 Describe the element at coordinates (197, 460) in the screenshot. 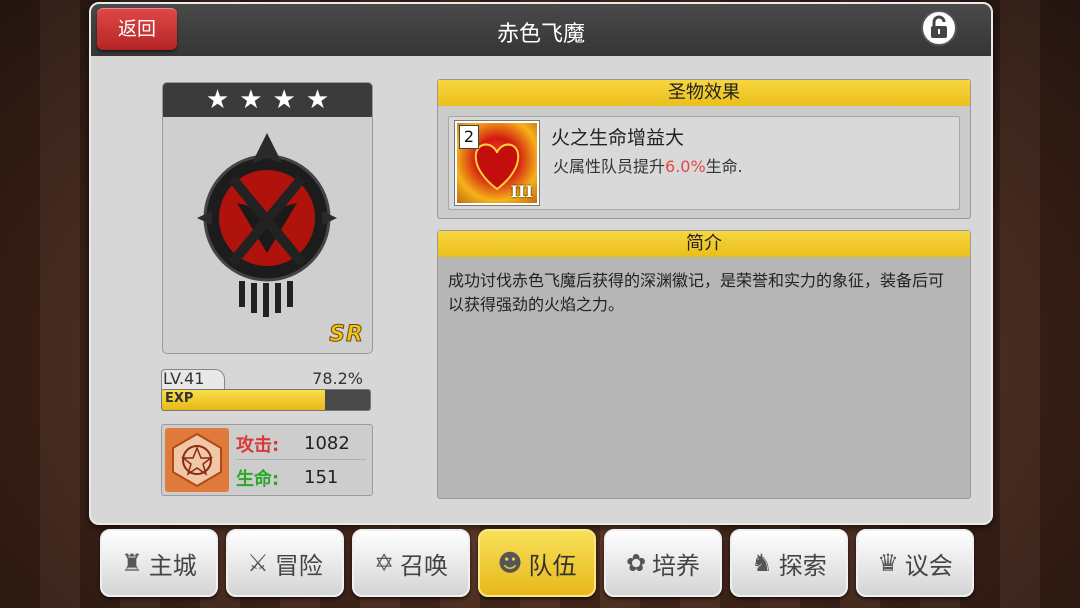

I see `relic-type-icon` at that location.